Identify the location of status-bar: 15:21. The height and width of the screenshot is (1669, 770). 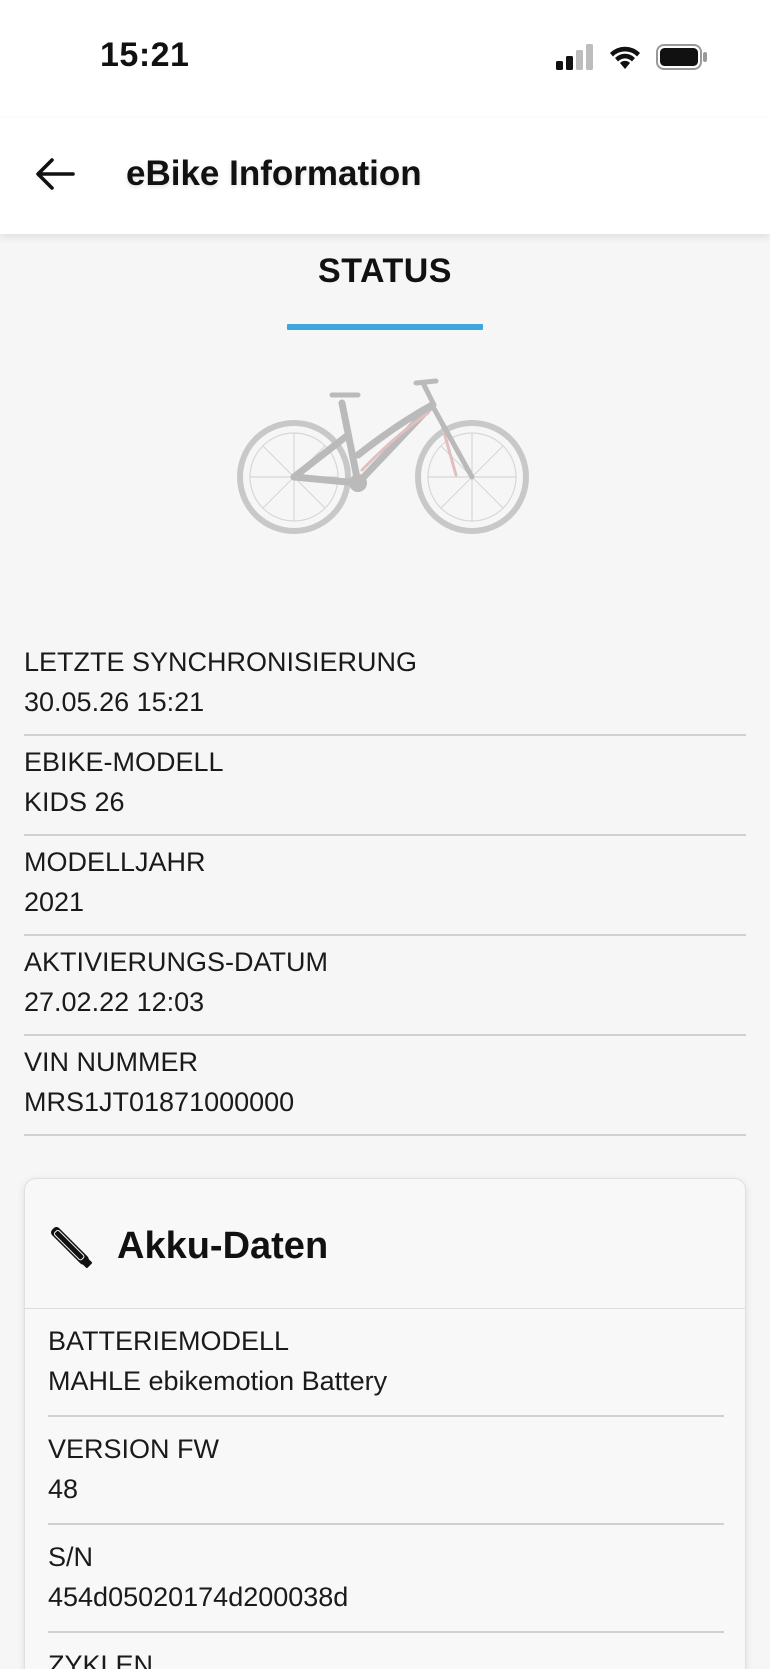
(385, 59).